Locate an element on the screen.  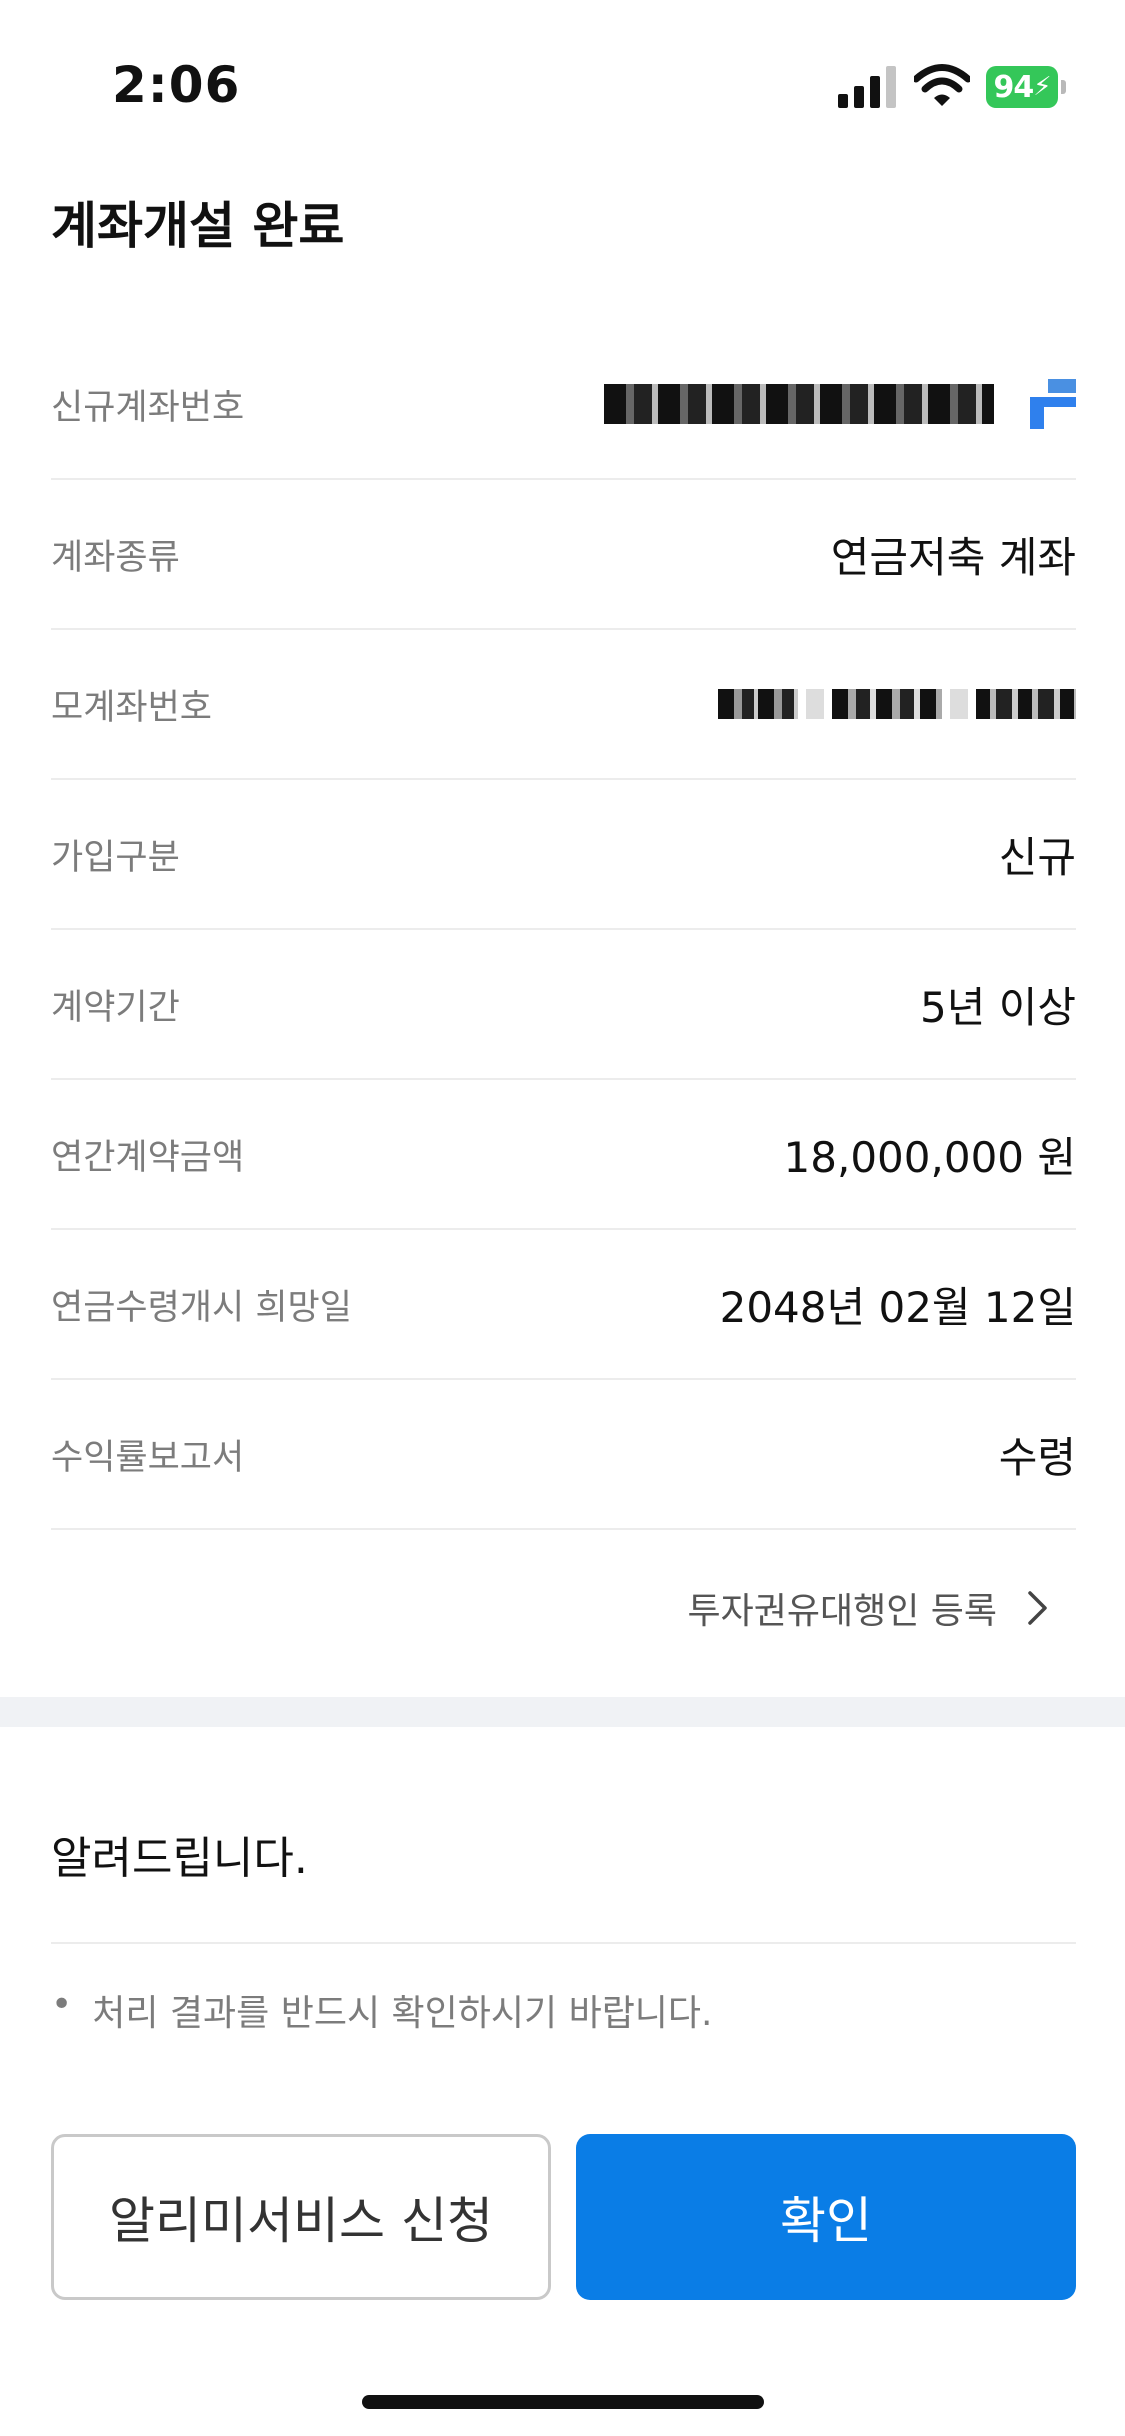
row-label: 가입구분 is located at coordinates (115, 857).